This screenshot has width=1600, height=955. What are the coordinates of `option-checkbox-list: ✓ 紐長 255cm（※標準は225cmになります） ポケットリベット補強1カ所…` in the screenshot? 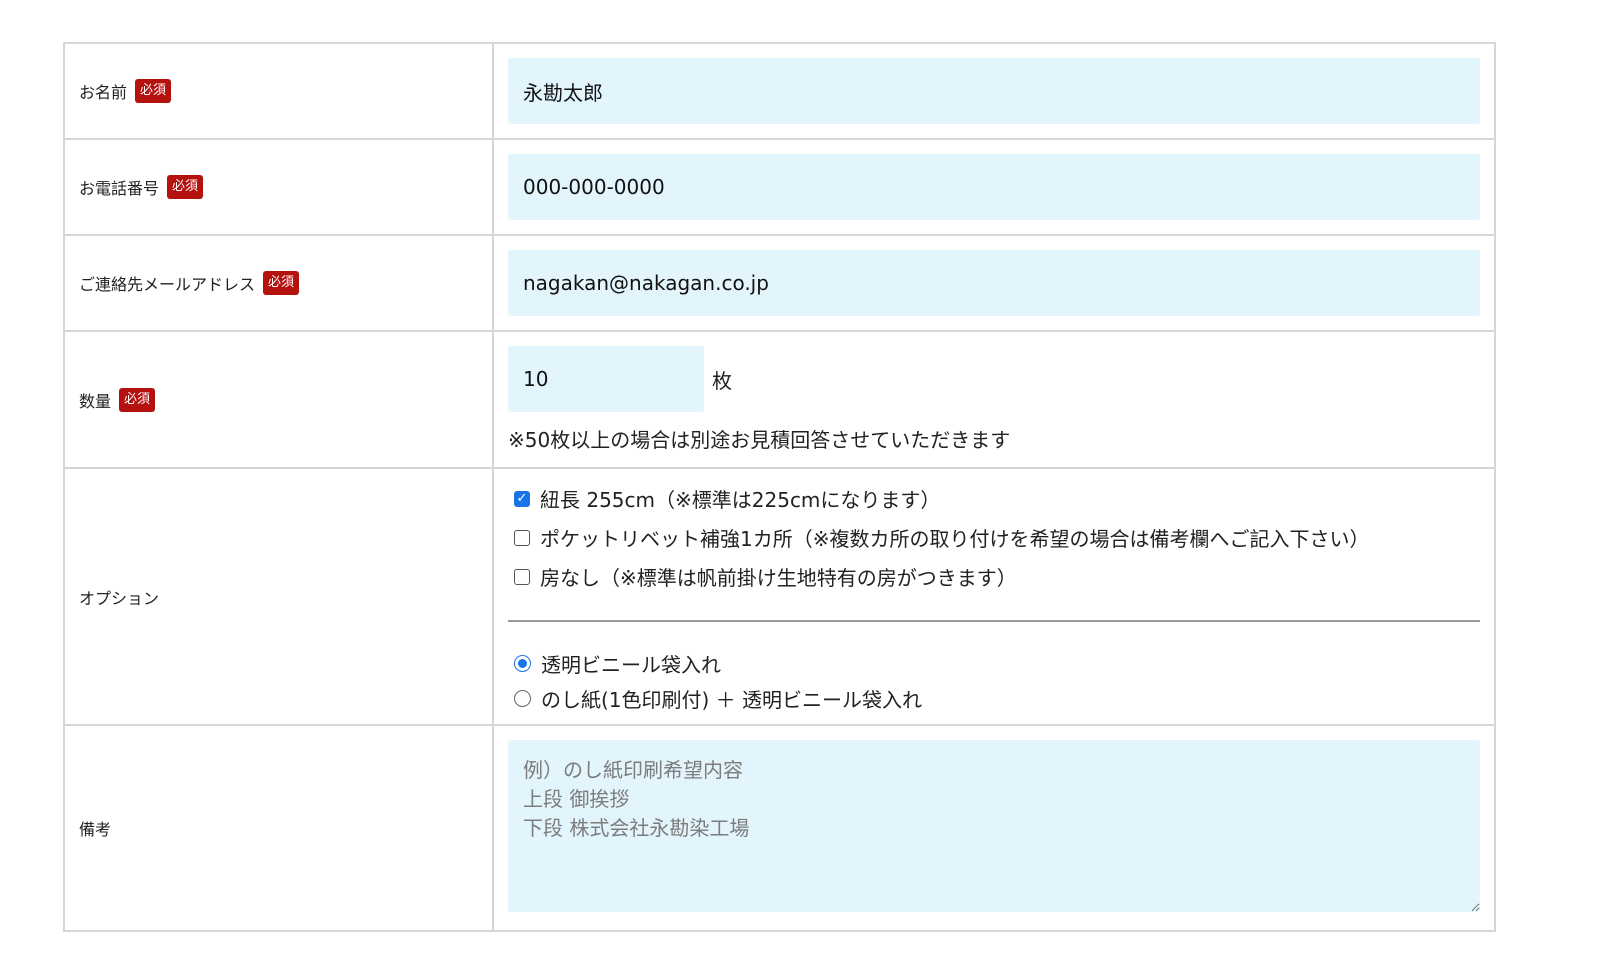 It's located at (994, 536).